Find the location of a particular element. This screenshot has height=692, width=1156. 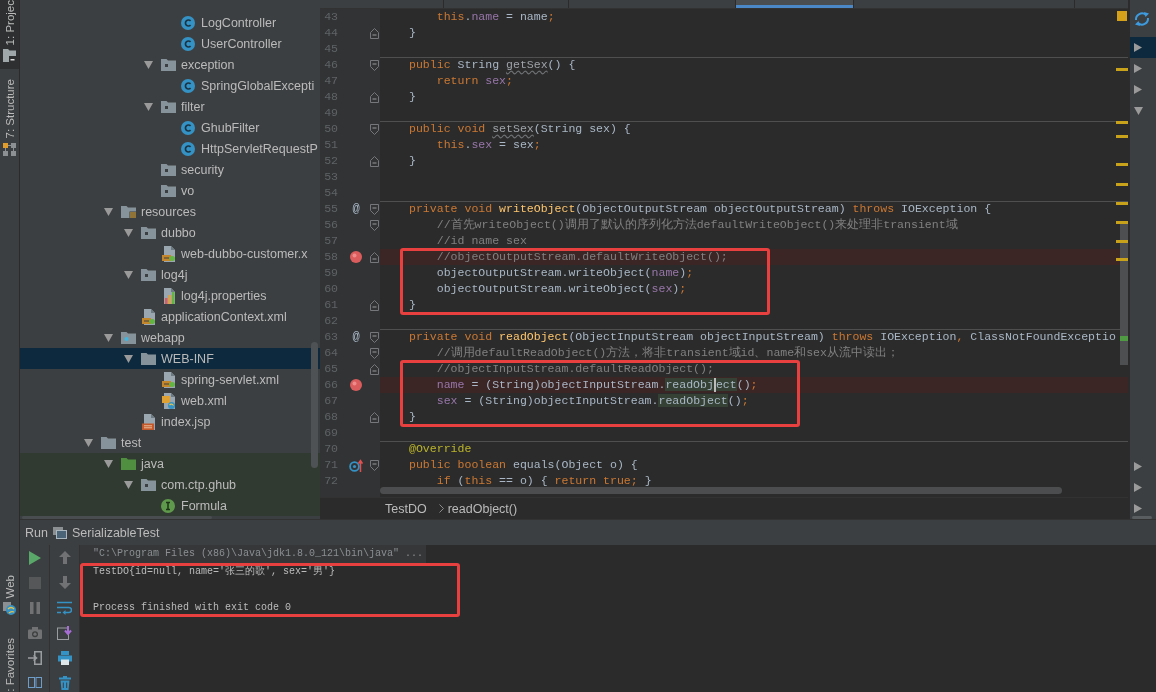

stop-icon is located at coordinates (34, 582).